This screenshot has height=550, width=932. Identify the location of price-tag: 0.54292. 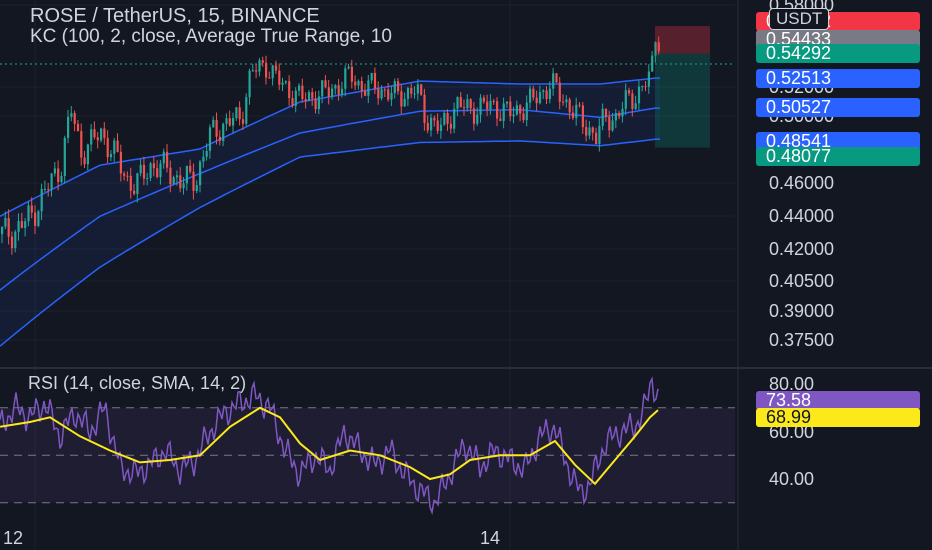
(838, 53).